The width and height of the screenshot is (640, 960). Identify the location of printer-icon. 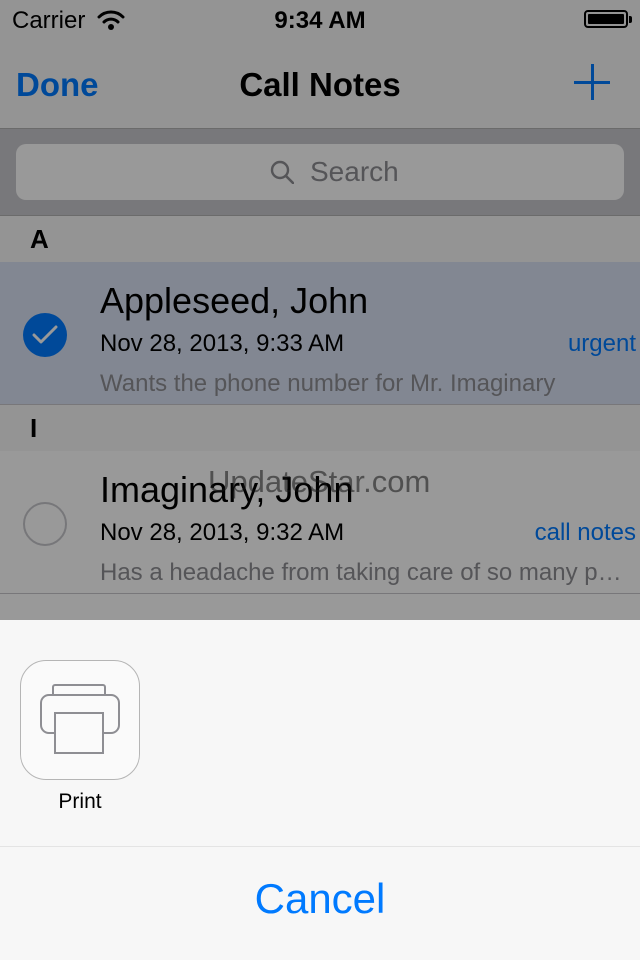
(80, 720).